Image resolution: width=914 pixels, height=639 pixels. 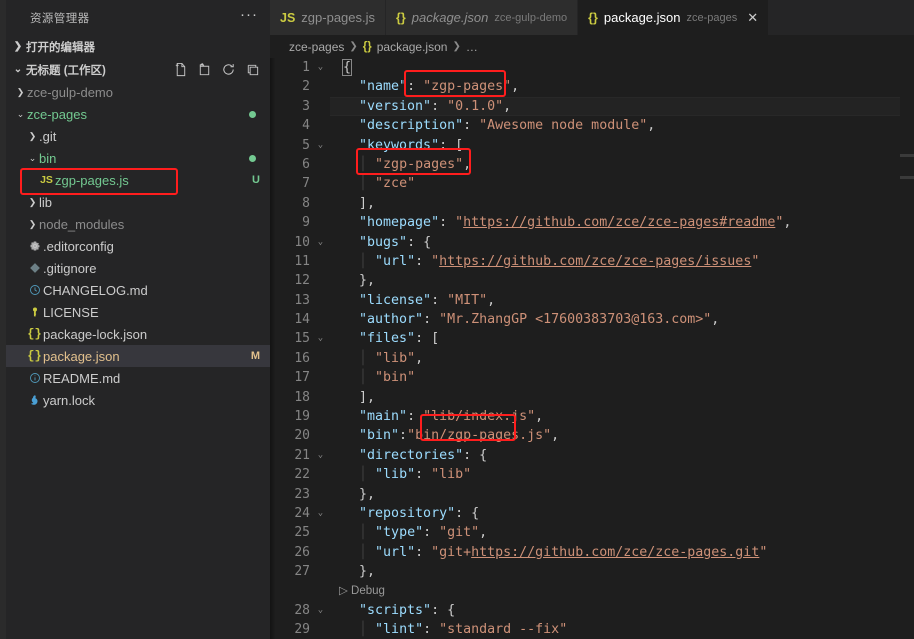 What do you see at coordinates (475, 106) in the screenshot?
I see `code-token: "0.1.0"` at bounding box center [475, 106].